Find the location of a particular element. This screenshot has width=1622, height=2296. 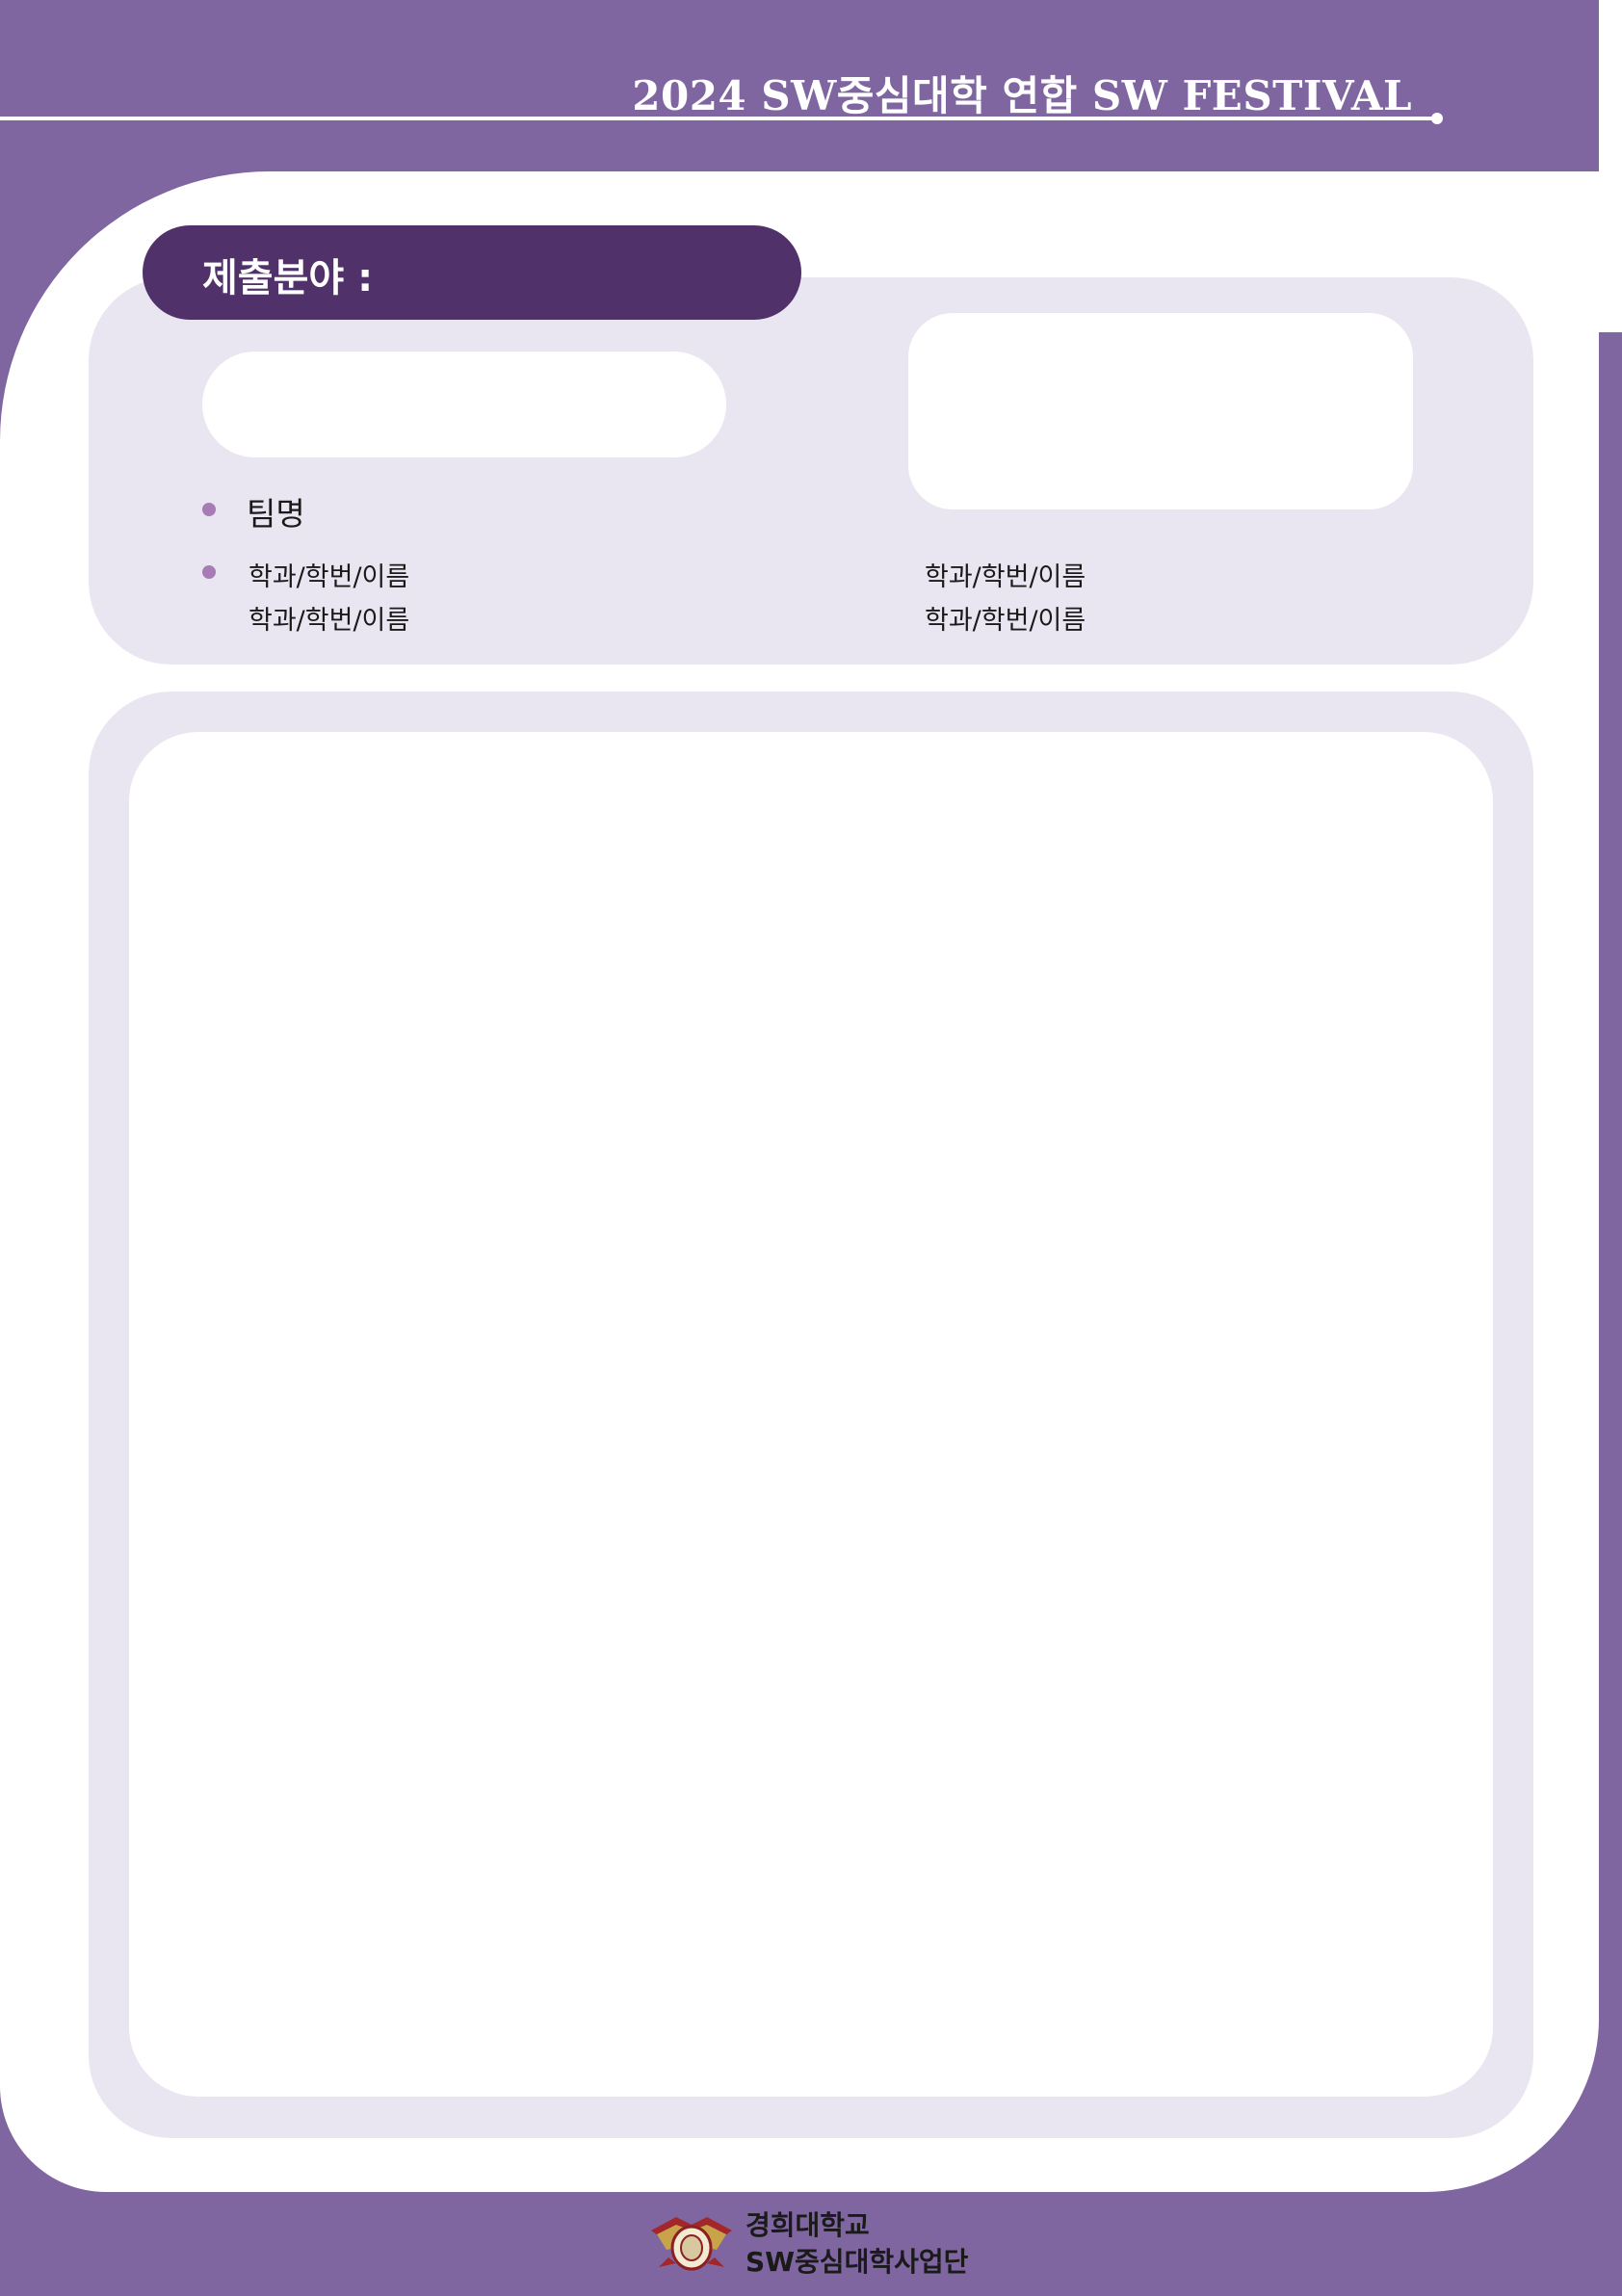

member-info-3: 학과/학번/이름 is located at coordinates (1006, 577).